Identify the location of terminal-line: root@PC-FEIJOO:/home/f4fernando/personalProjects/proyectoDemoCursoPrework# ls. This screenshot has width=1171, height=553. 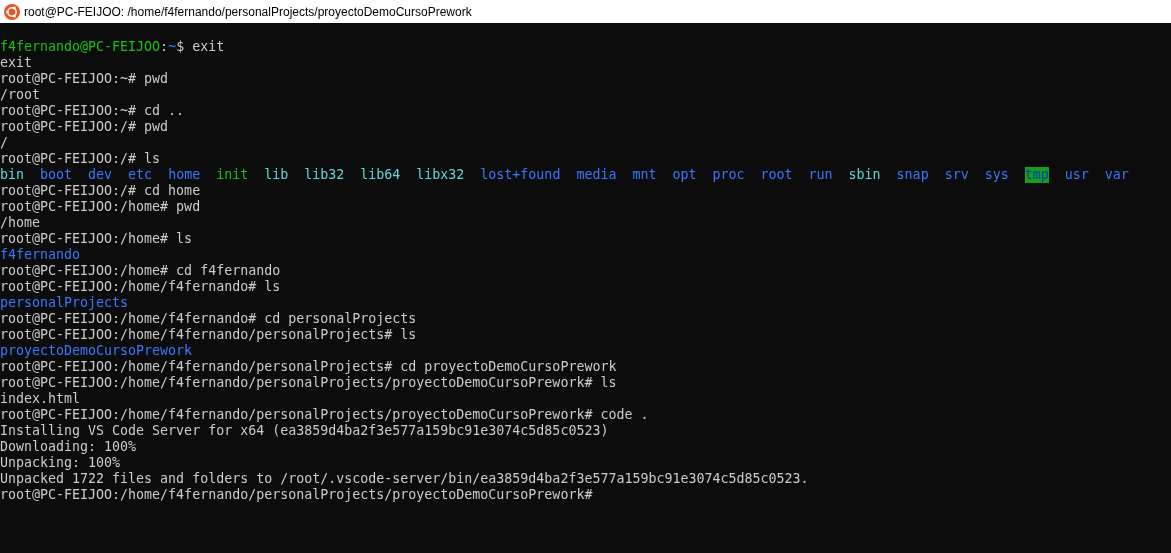
(308, 383).